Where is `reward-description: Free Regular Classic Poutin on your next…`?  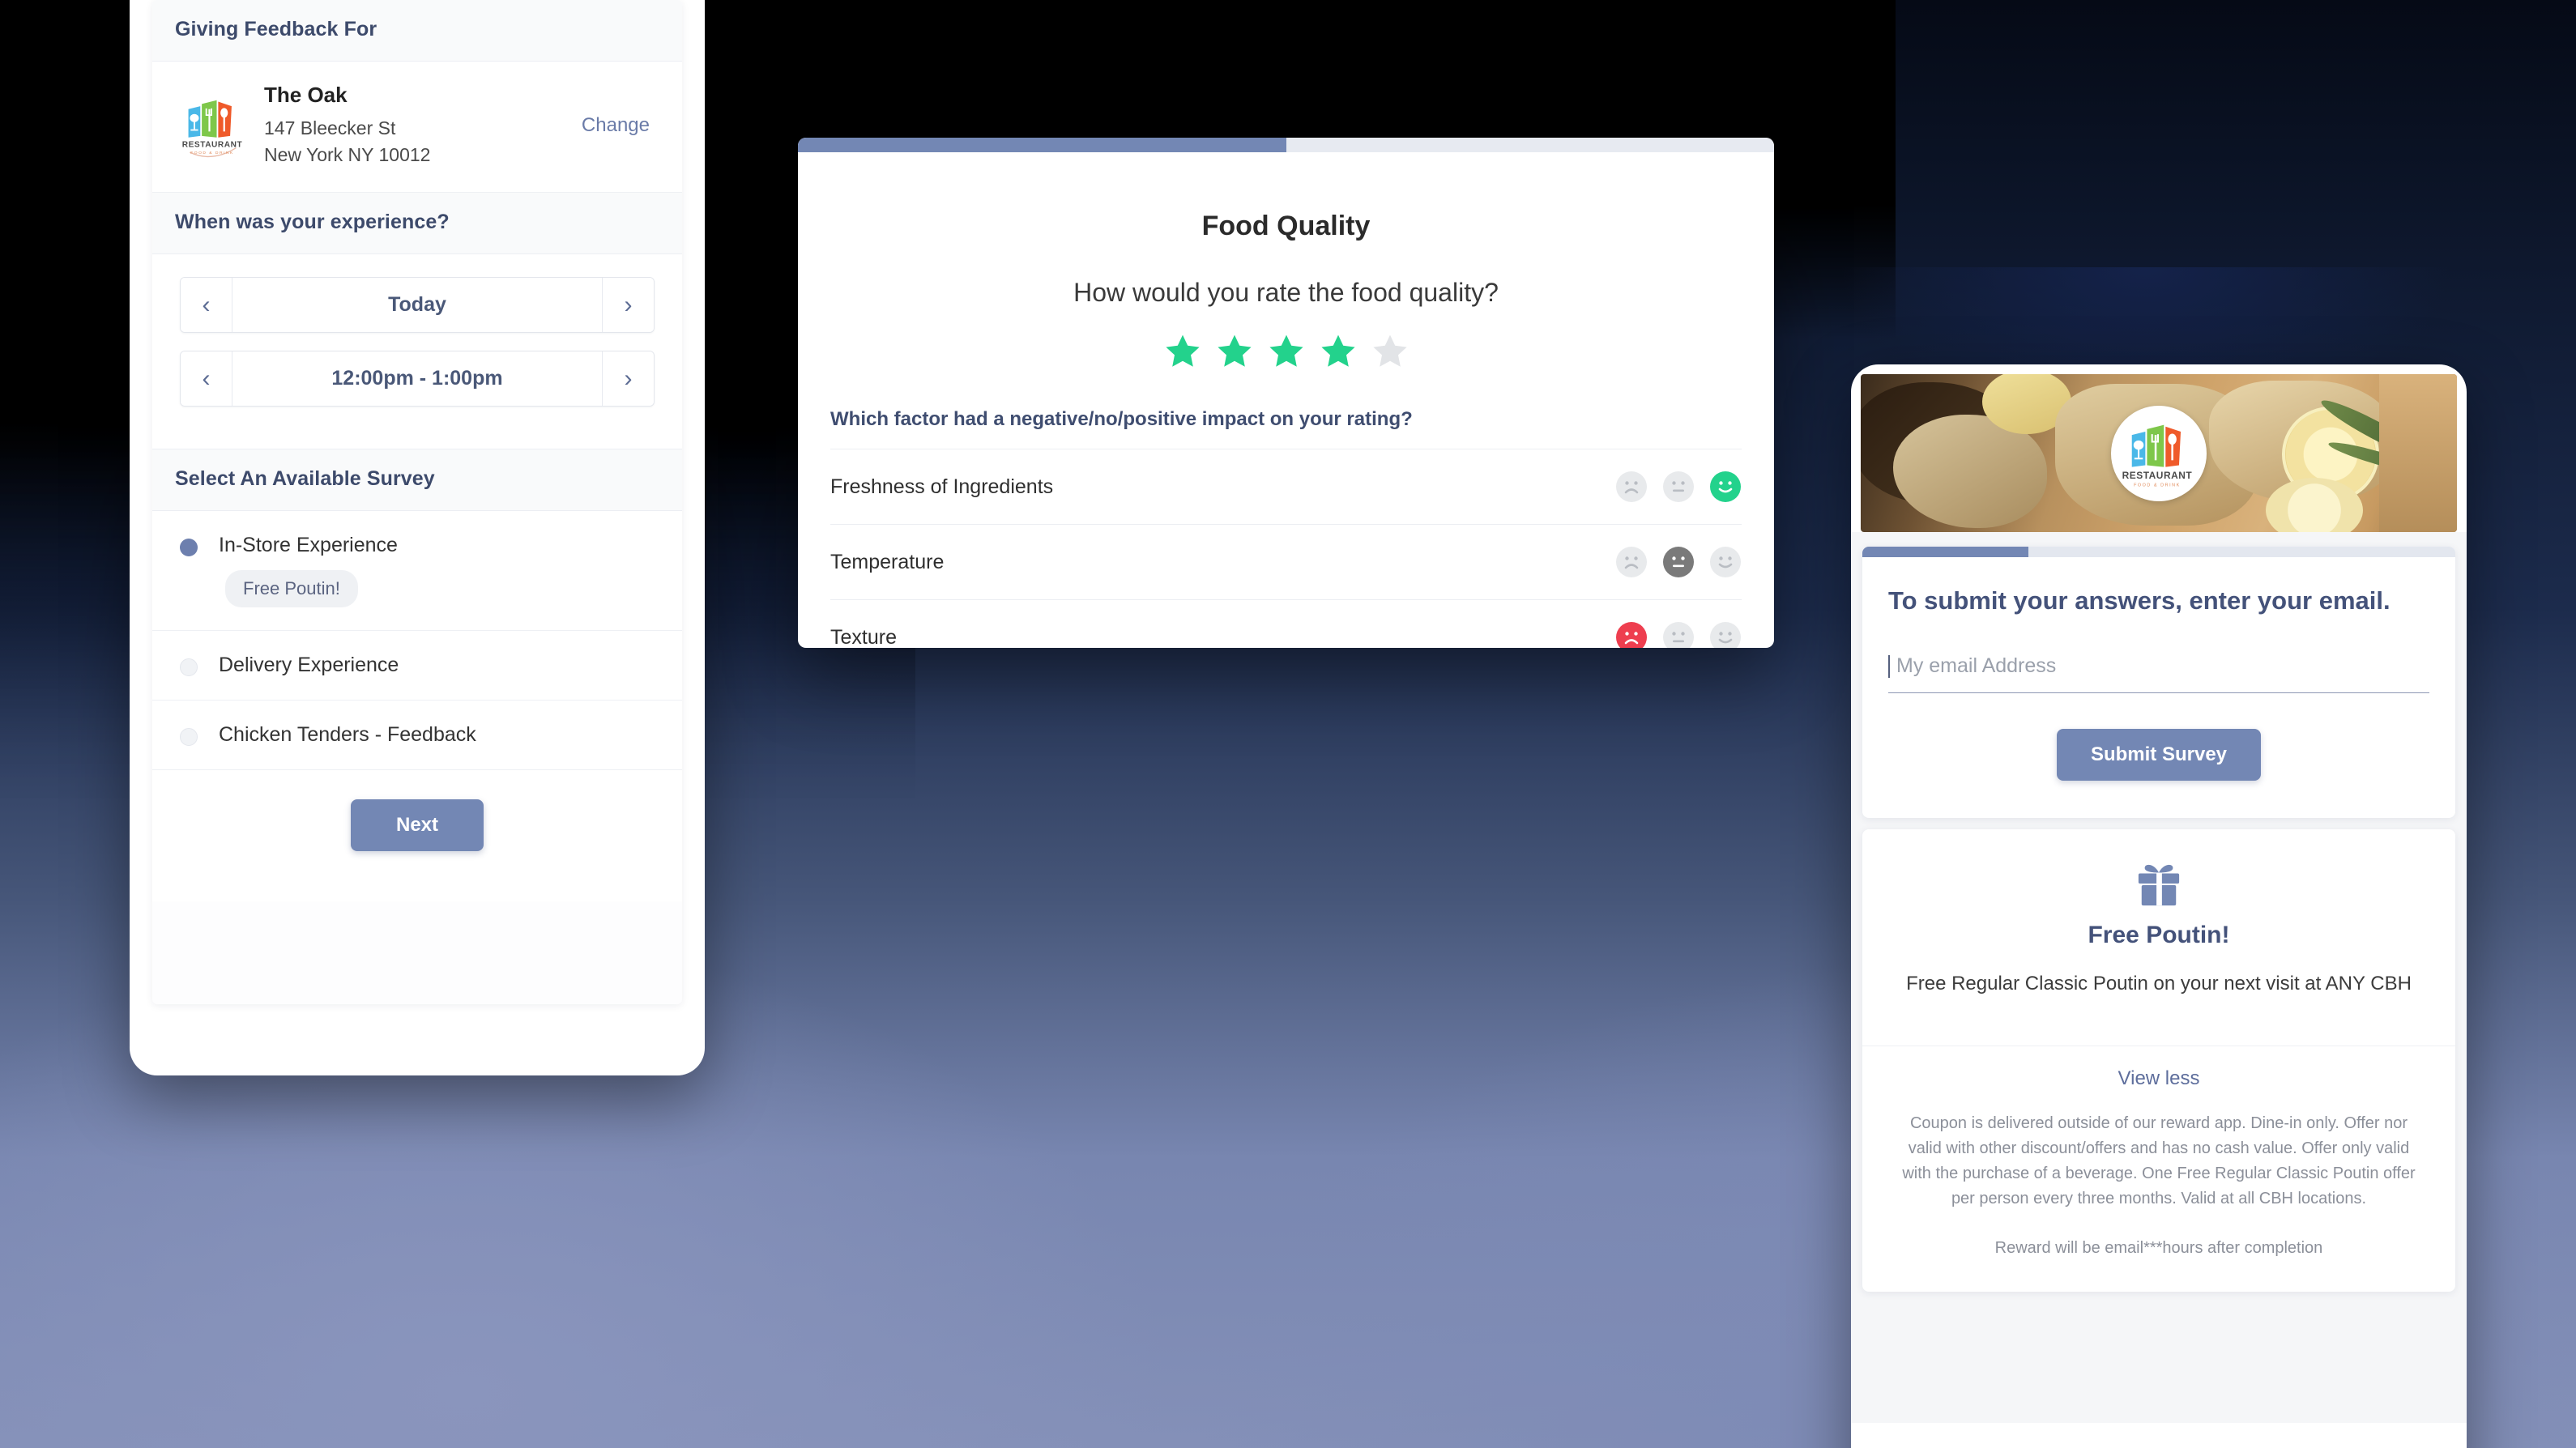
reward-description: Free Regular Classic Poutin on your next… is located at coordinates (2159, 984).